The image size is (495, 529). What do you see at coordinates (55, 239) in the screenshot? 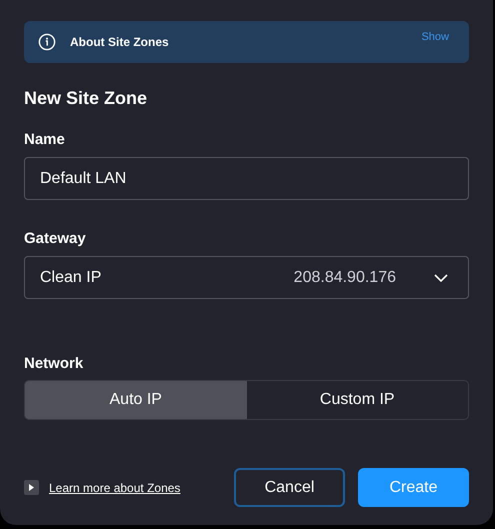
I see `field-label: Gateway` at bounding box center [55, 239].